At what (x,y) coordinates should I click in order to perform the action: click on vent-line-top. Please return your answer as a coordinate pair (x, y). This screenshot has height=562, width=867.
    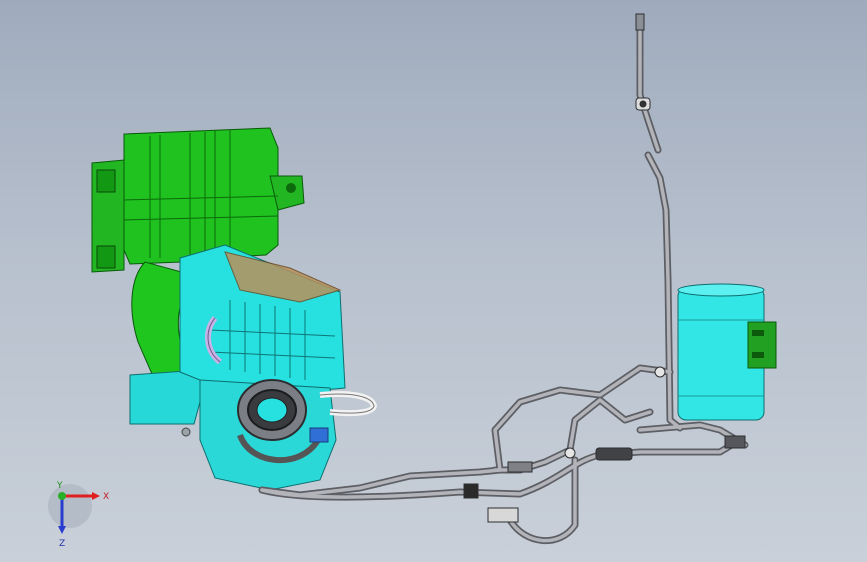
    Looking at the image, I should click on (649, 85).